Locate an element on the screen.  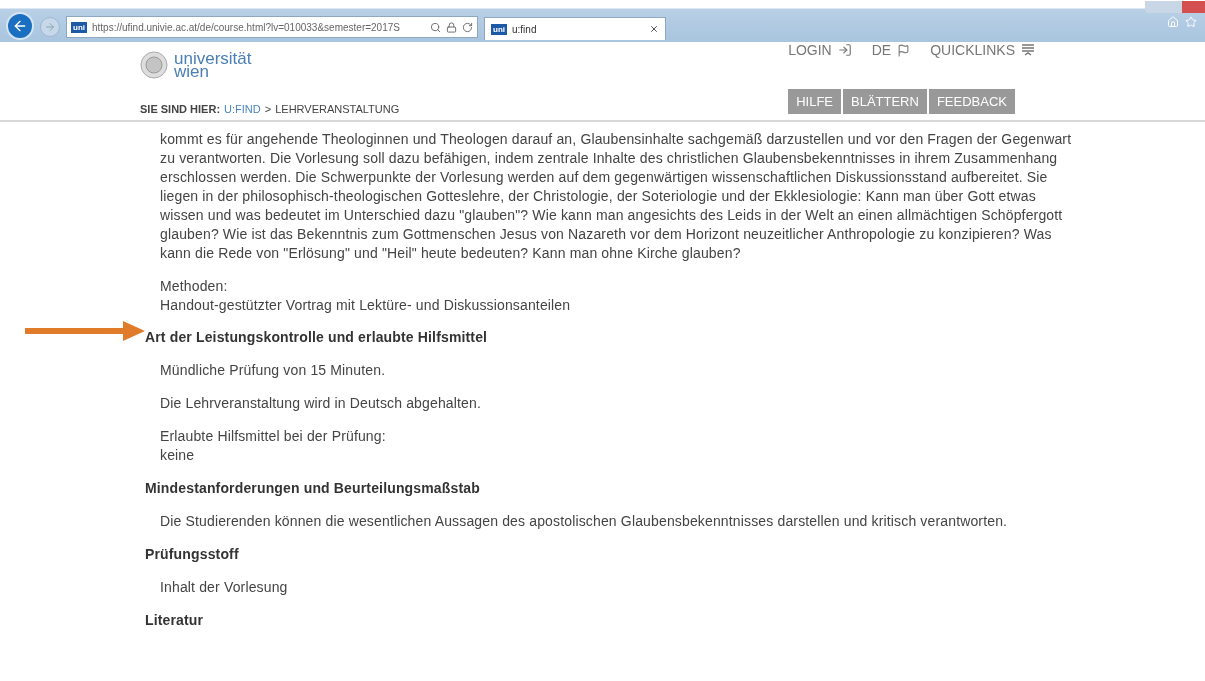
lock-icon is located at coordinates (451, 27).